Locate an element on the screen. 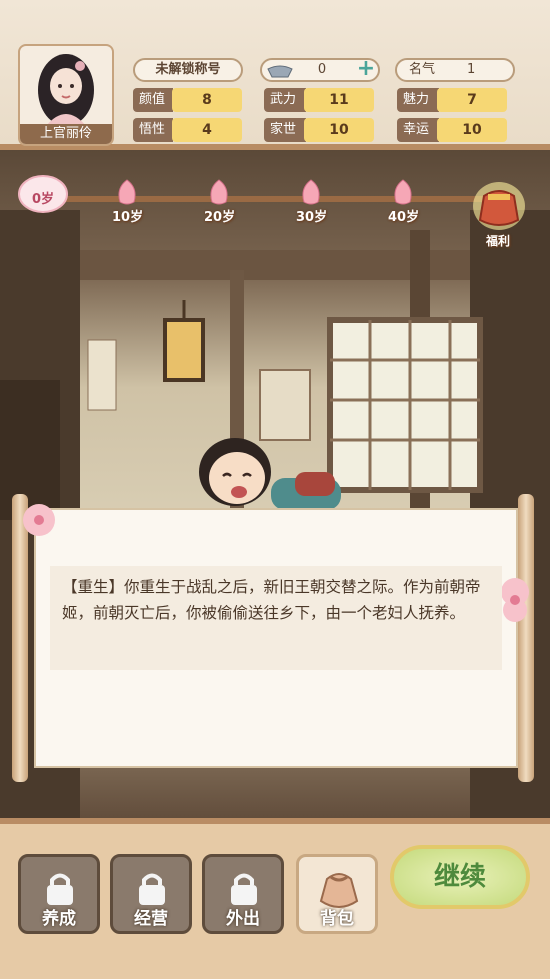  cherry-blossom-icon is located at coordinates (39, 520).